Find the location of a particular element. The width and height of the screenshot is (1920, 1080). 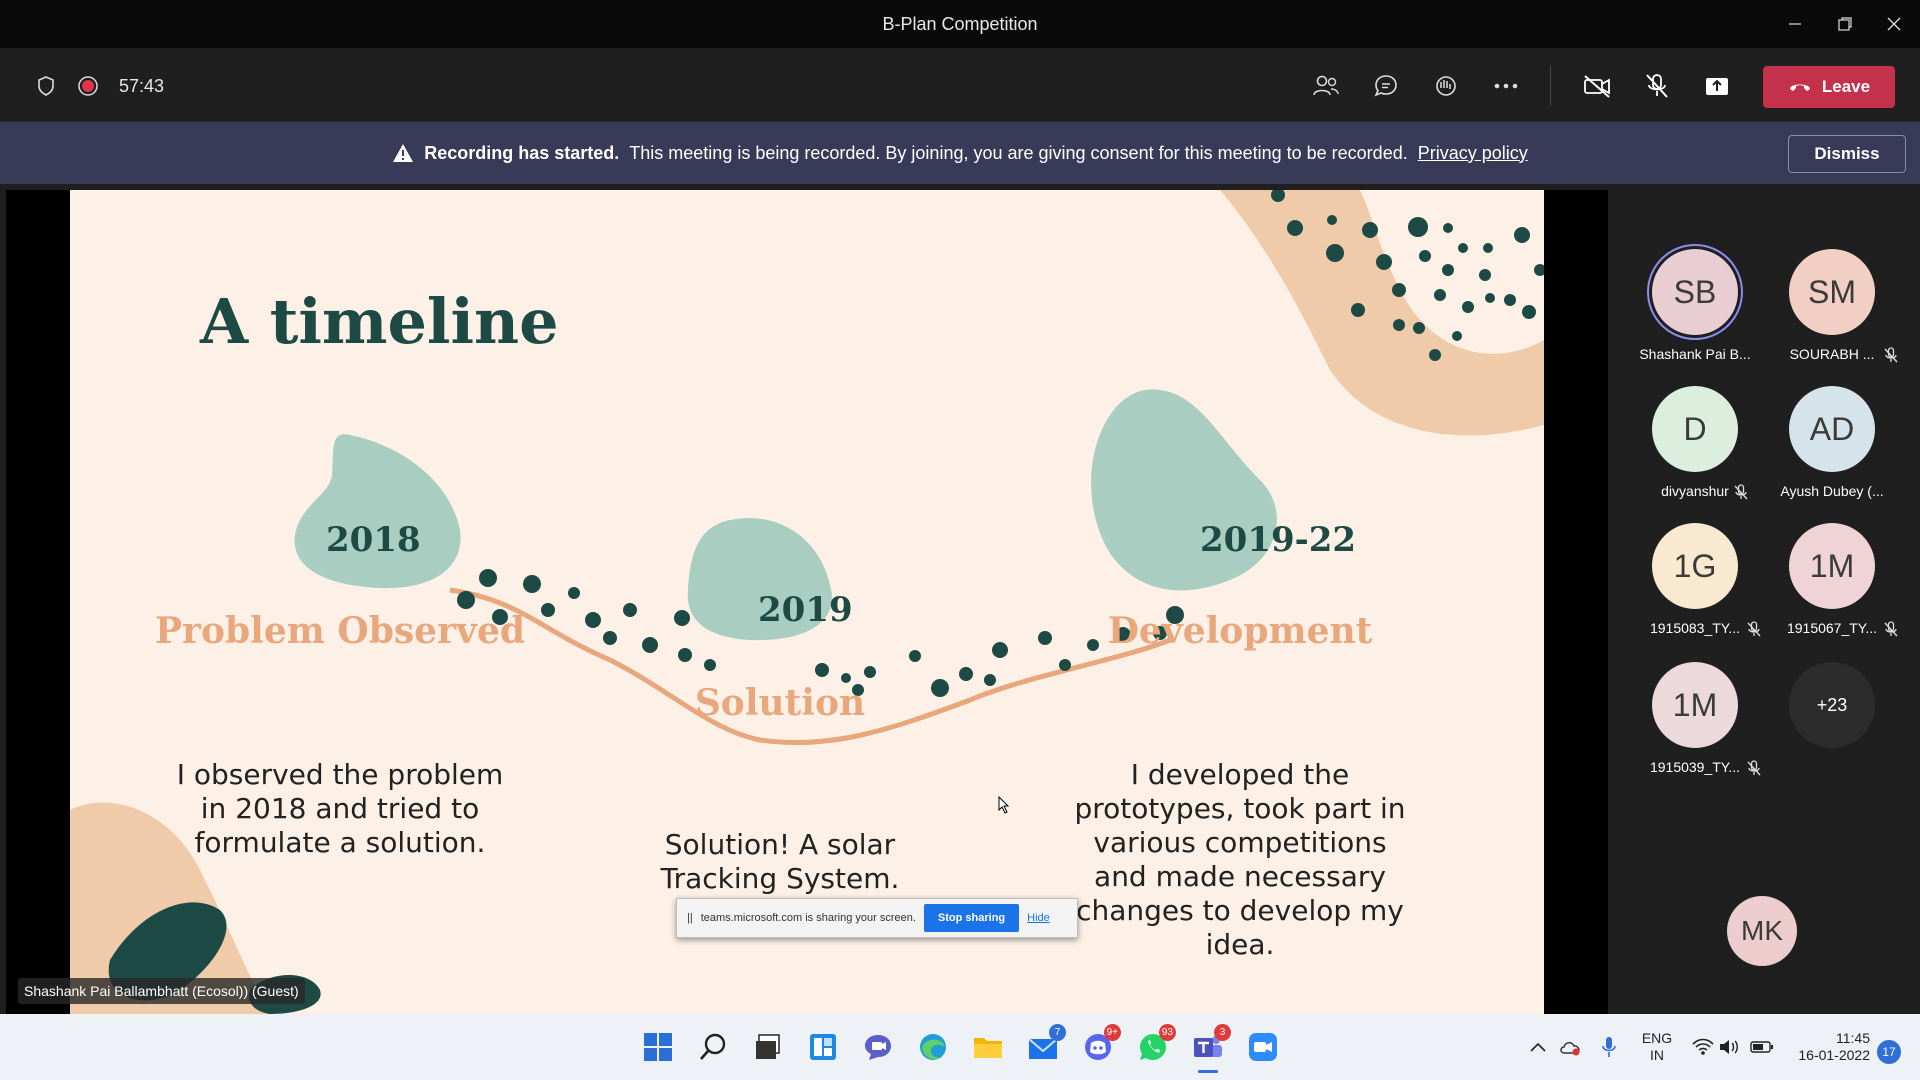

search-icon is located at coordinates (713, 1046).